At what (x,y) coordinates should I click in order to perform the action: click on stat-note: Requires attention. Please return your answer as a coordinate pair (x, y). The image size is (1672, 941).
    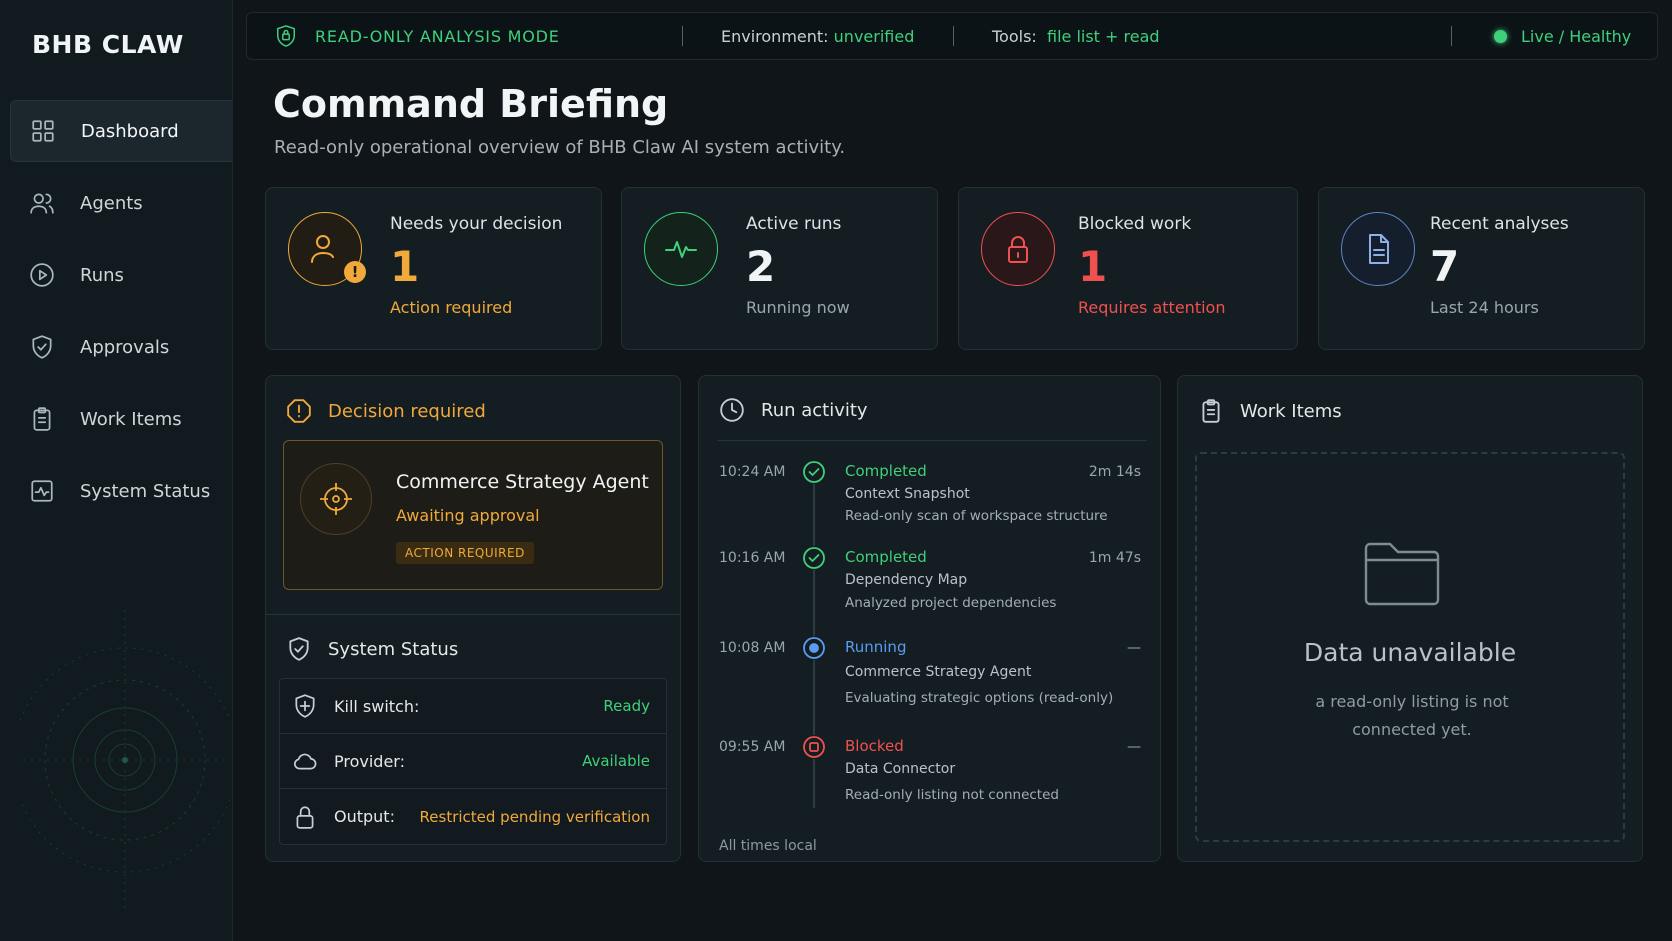
    Looking at the image, I should click on (1152, 307).